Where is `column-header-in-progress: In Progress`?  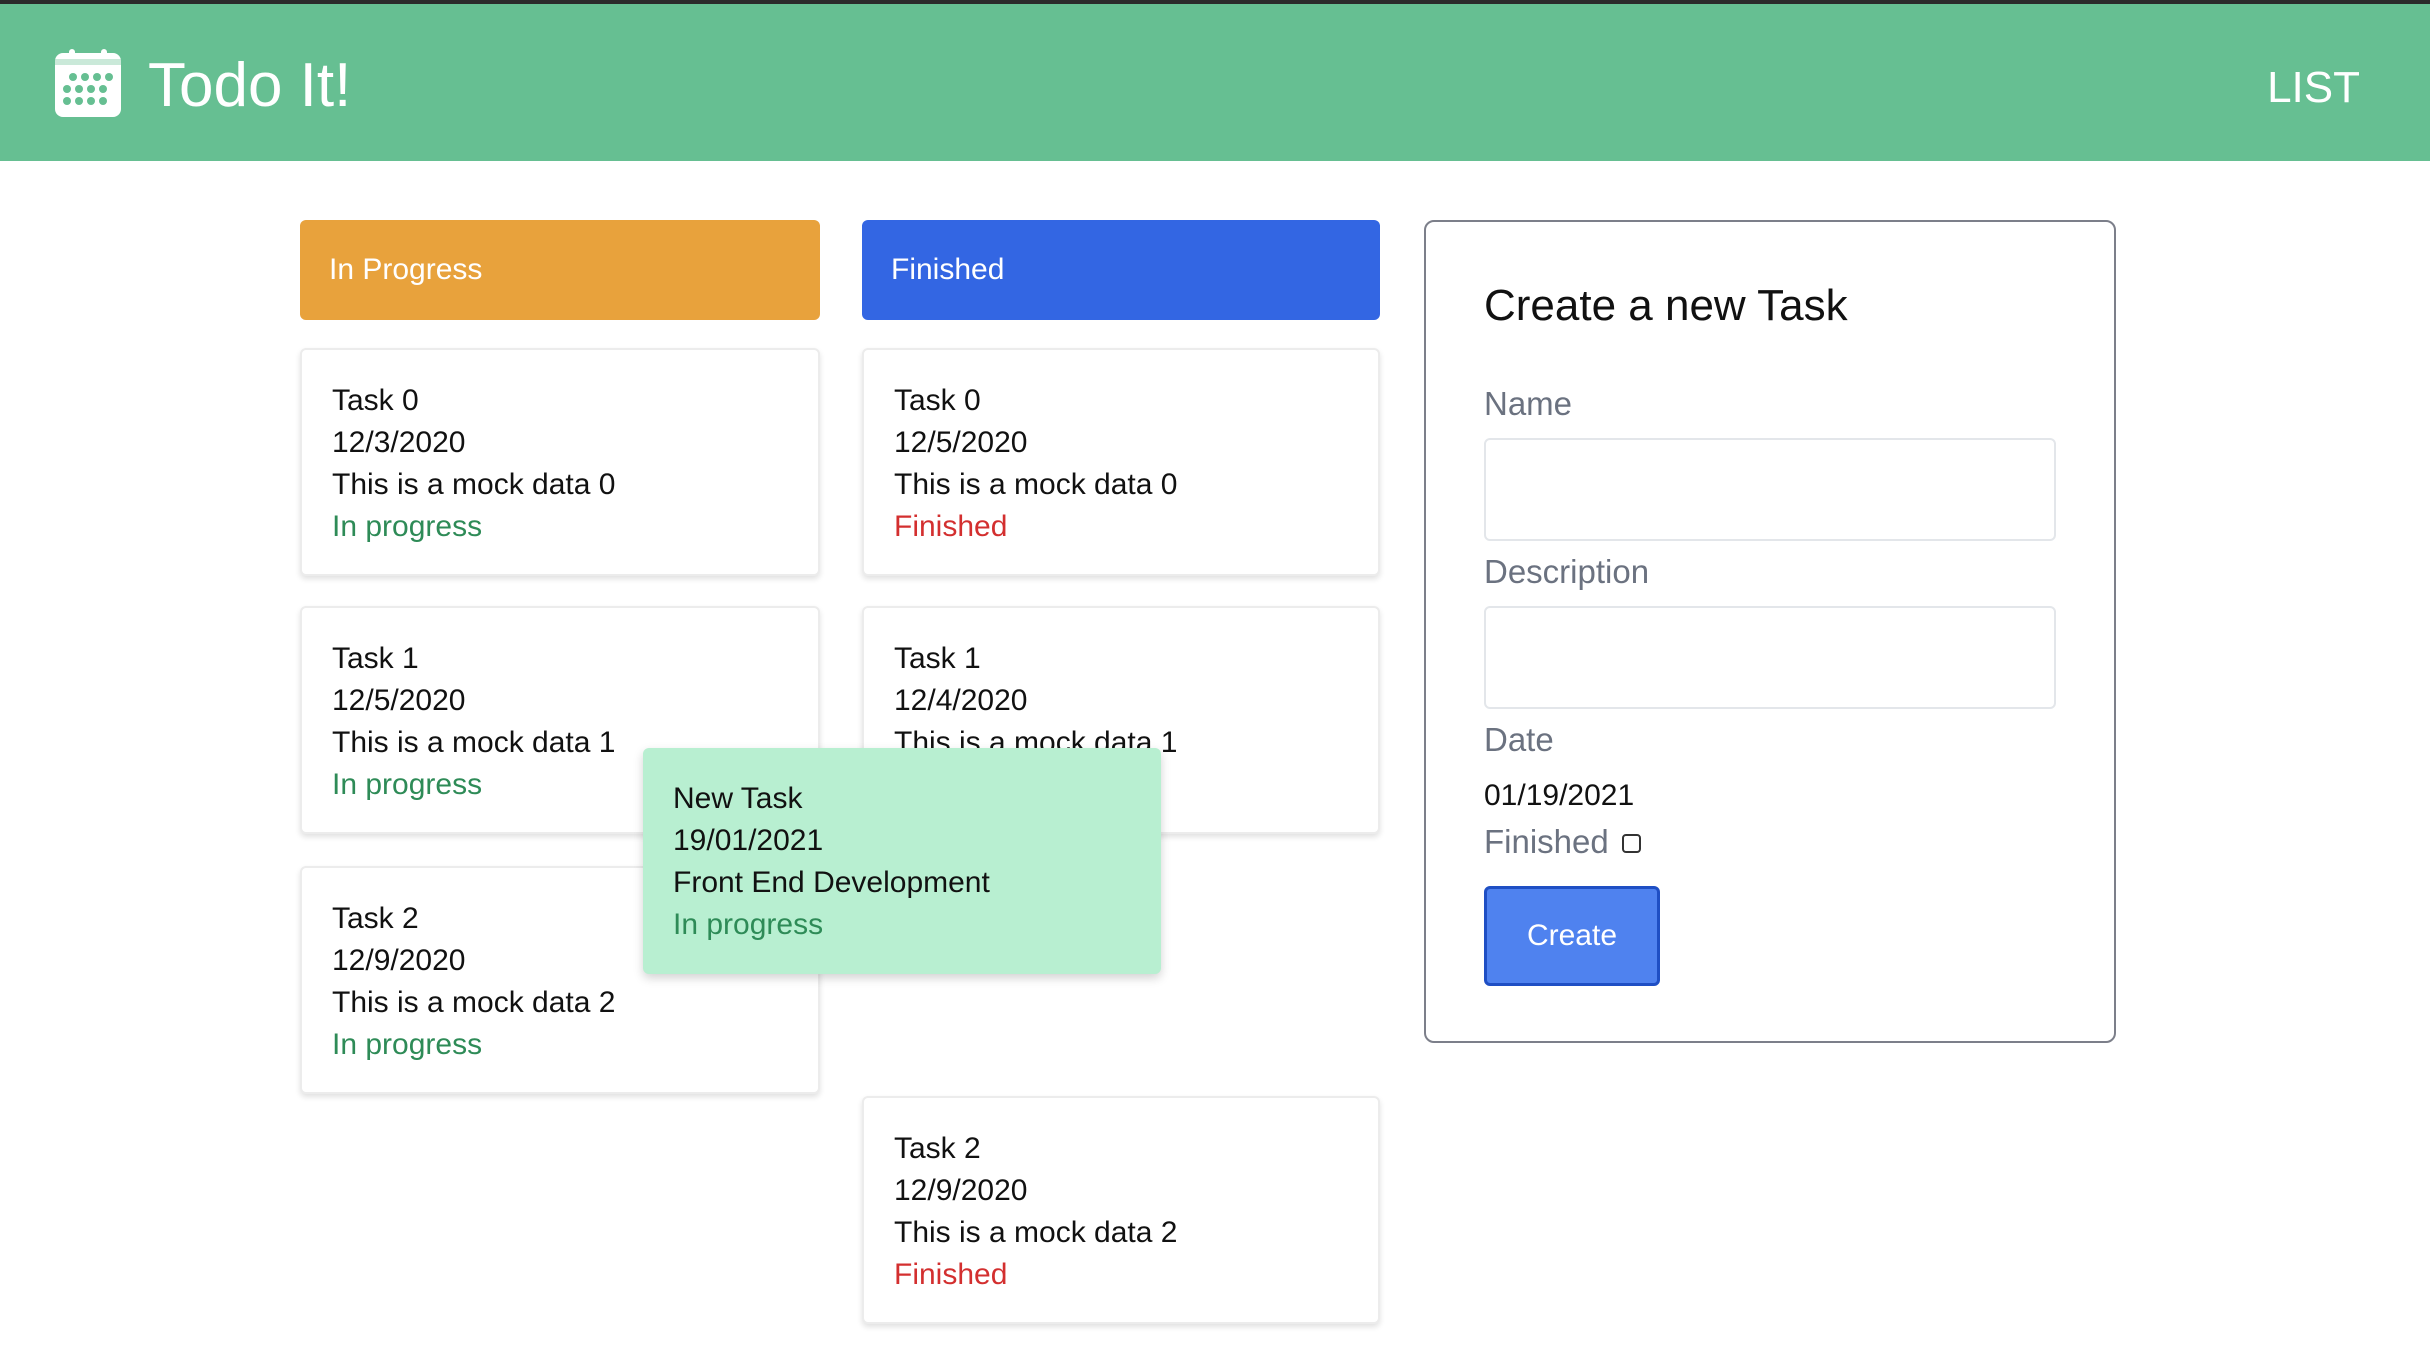 column-header-in-progress: In Progress is located at coordinates (560, 270).